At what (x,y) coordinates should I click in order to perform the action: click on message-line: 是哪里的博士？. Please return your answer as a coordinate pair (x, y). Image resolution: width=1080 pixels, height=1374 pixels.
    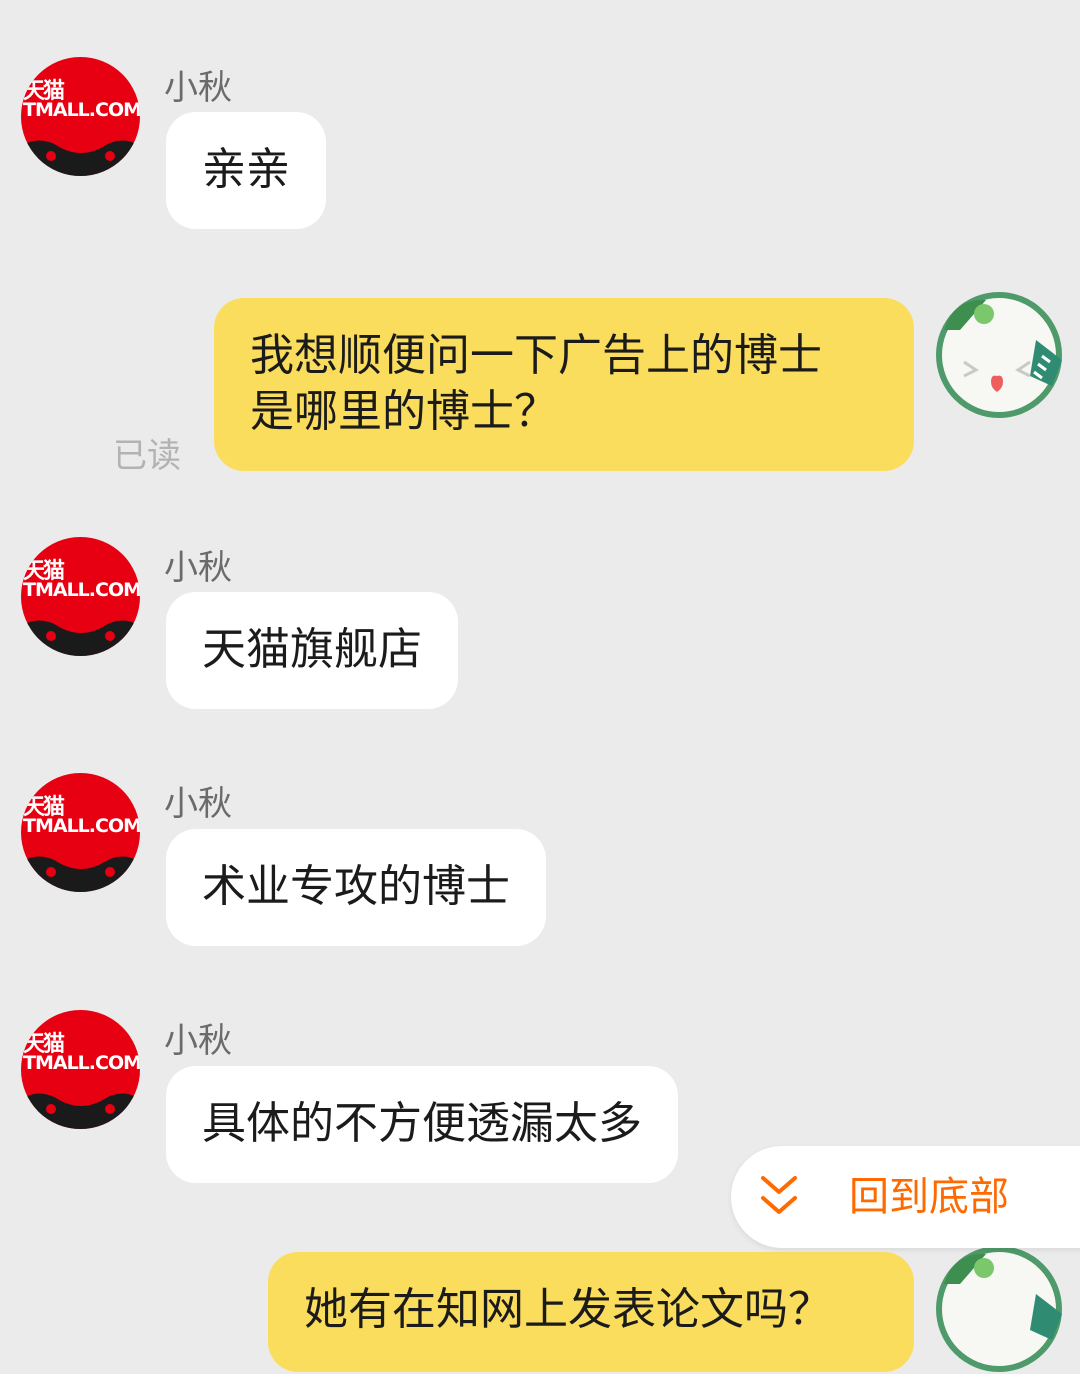
    Looking at the image, I should click on (404, 411).